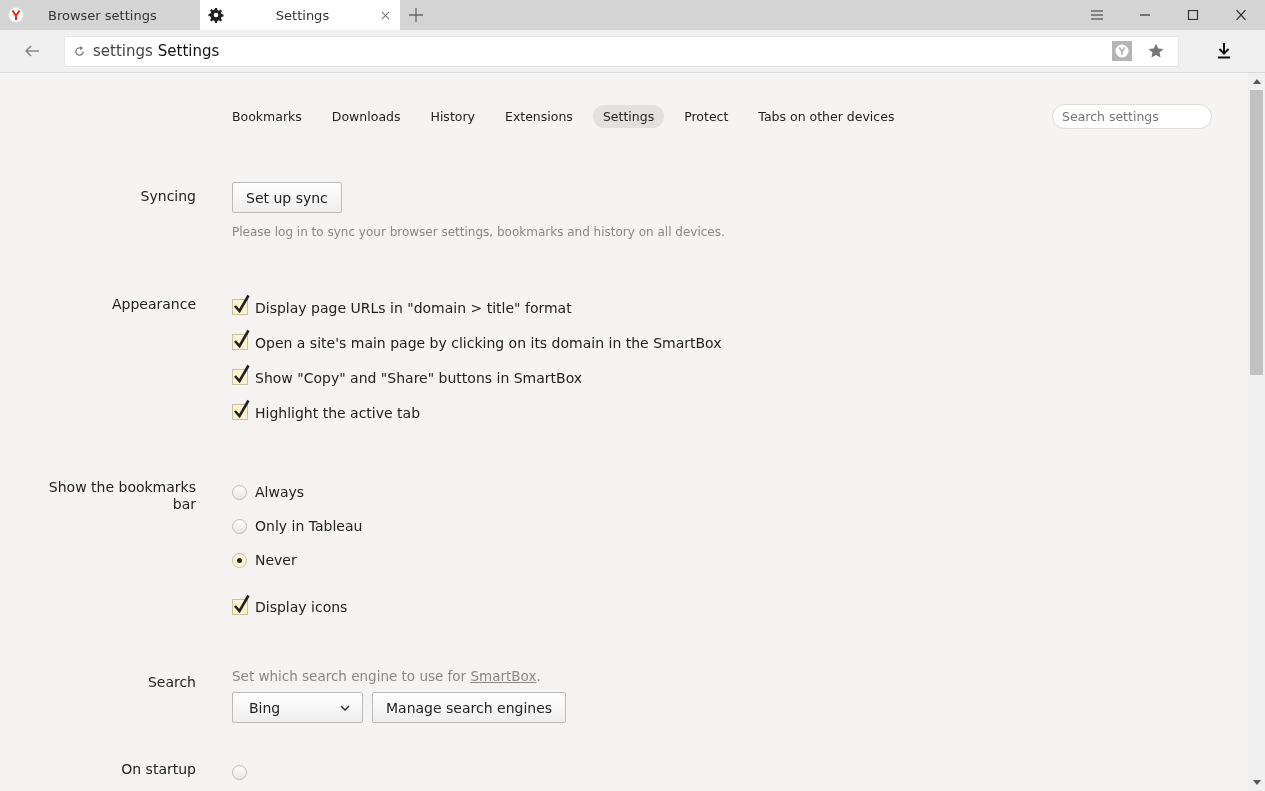  Describe the element at coordinates (1193, 15) in the screenshot. I see `maximize-icon` at that location.